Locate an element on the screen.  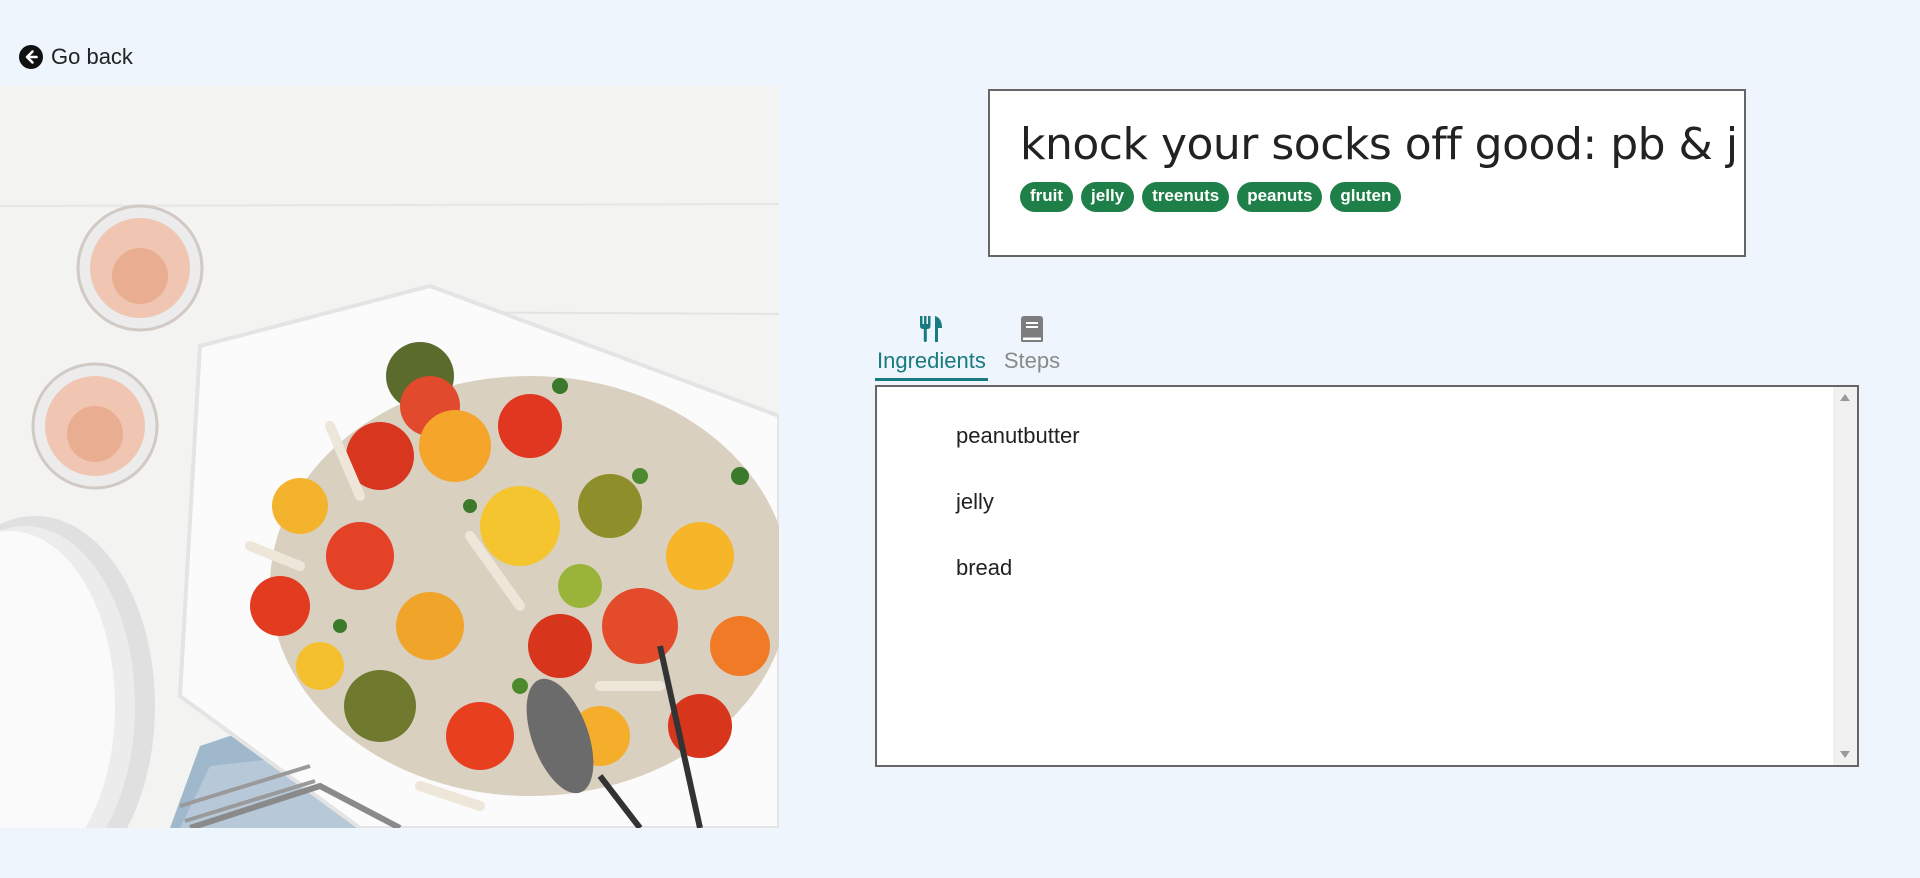
scrollbar is located at coordinates (1845, 576).